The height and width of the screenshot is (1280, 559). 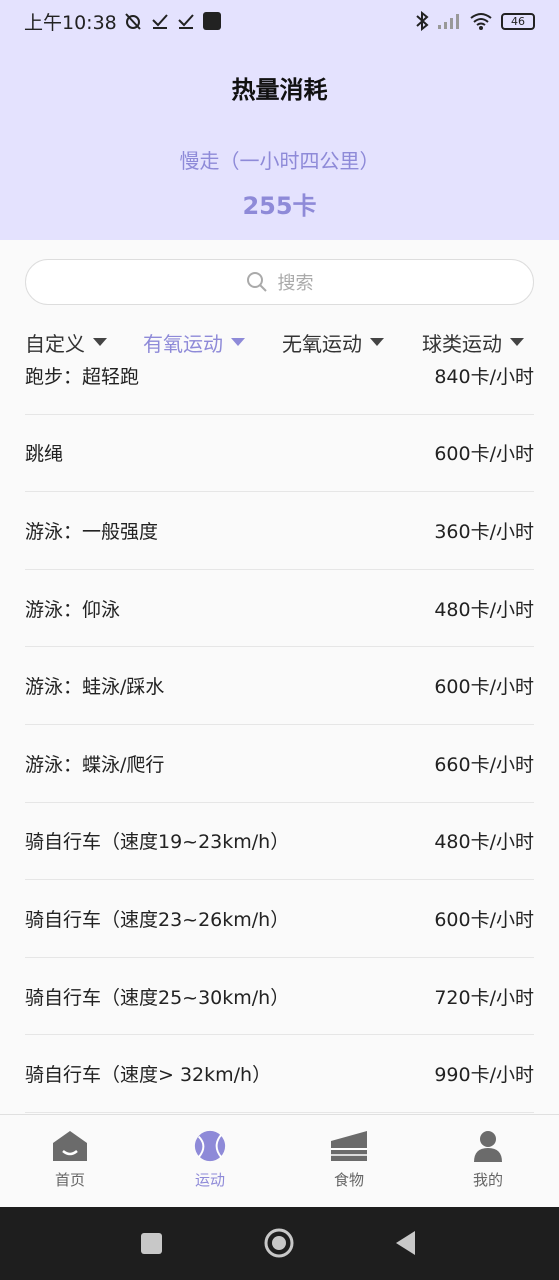 I want to click on list-item: 骑自行车（速度23~26km/h） 600卡/小时, so click(x=279, y=919).